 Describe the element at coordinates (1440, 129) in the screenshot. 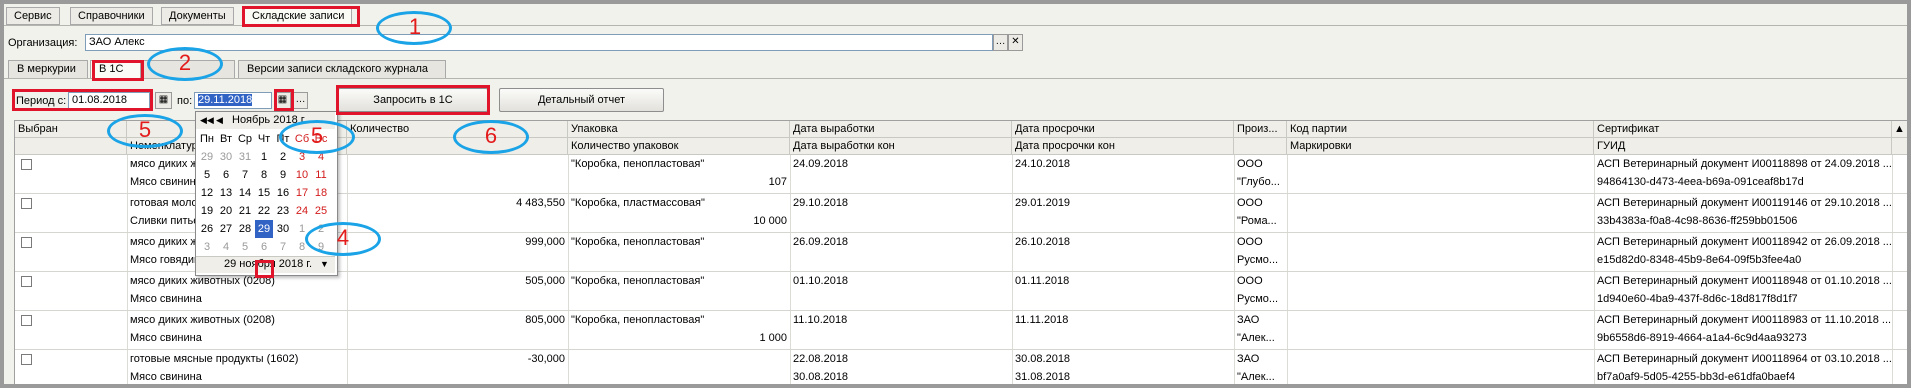

I see `col-header-batch-code: Код партии` at that location.